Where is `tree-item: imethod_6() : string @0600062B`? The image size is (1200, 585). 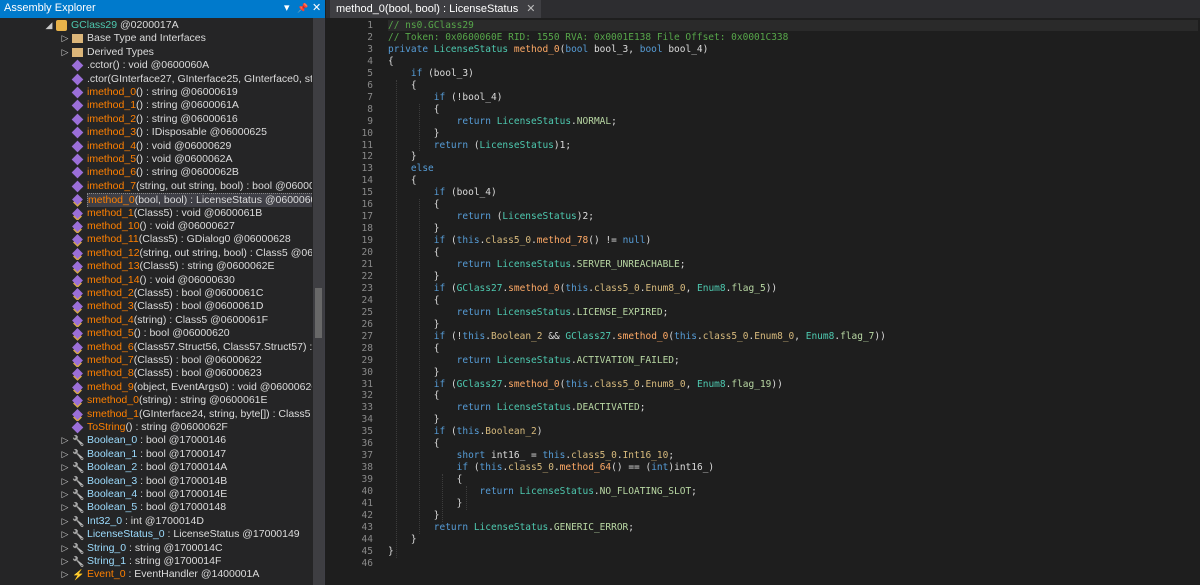 tree-item: imethod_6() : string @0600062B is located at coordinates (156, 172).